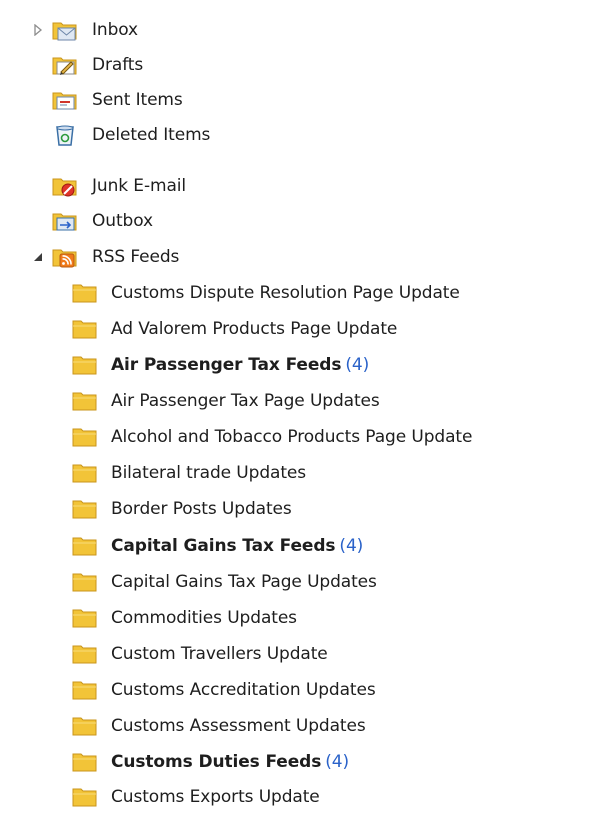  I want to click on feed-folder: Air Passenger Tax Page Updates, so click(297, 401).